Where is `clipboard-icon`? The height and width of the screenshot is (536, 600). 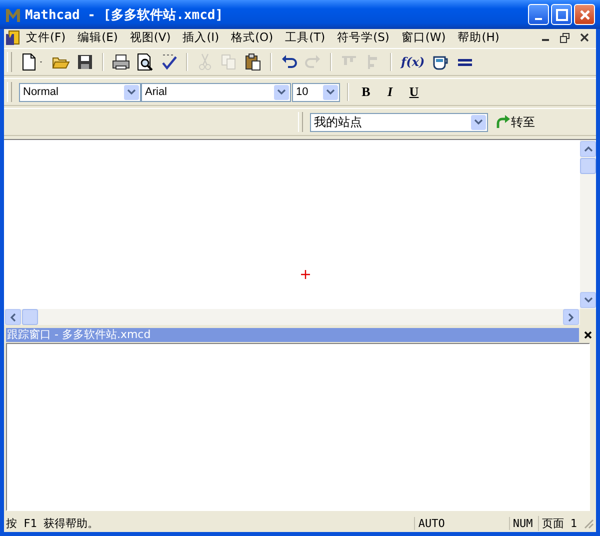 clipboard-icon is located at coordinates (253, 62).